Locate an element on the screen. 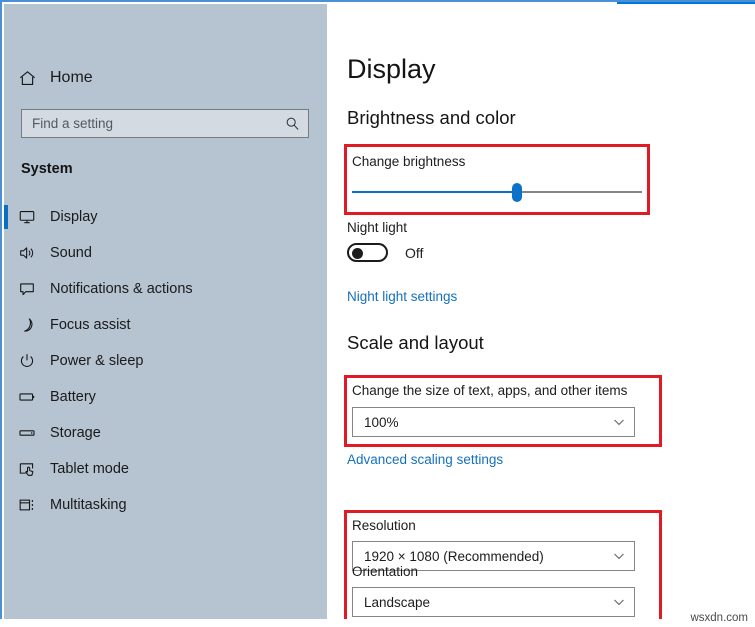  resolution-value: 1920 × 1080 (Recommended) is located at coordinates (454, 556).